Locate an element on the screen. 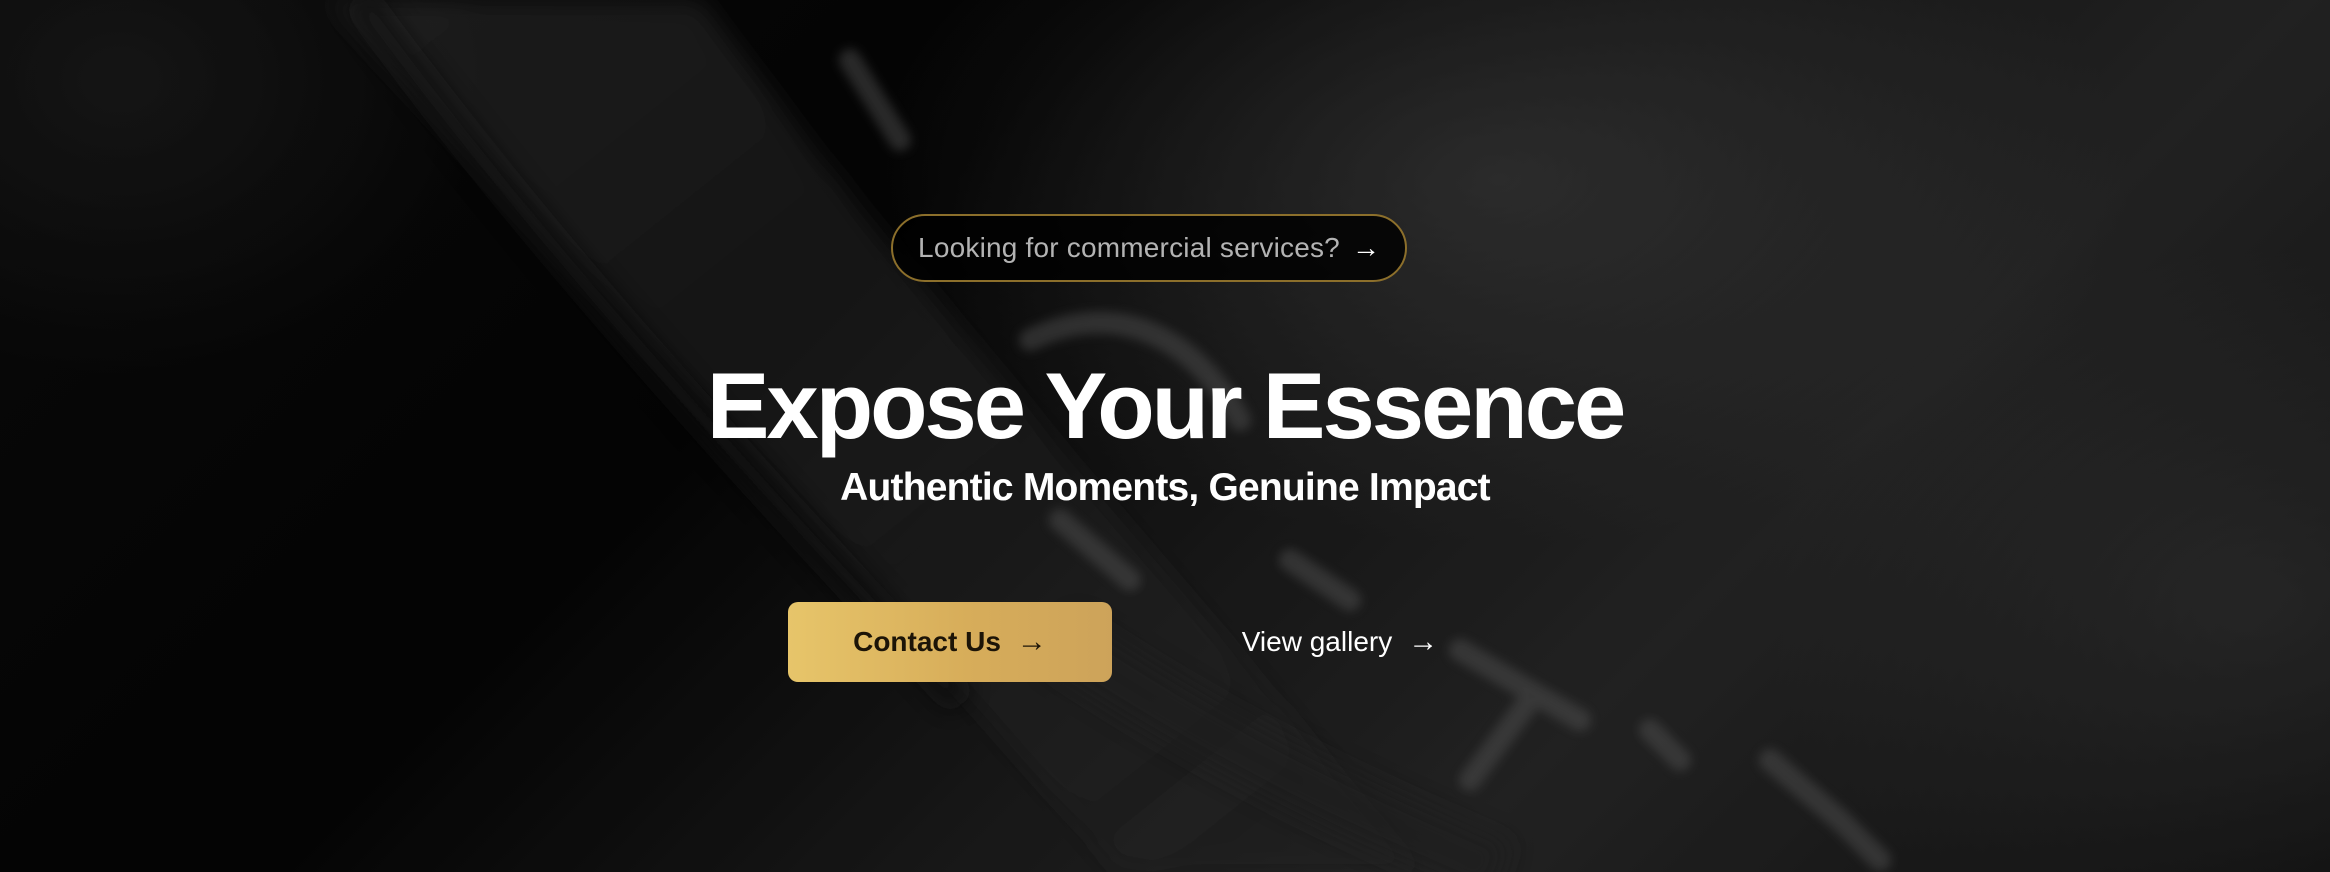  contact-us-button: Contact Us → is located at coordinates (950, 642).